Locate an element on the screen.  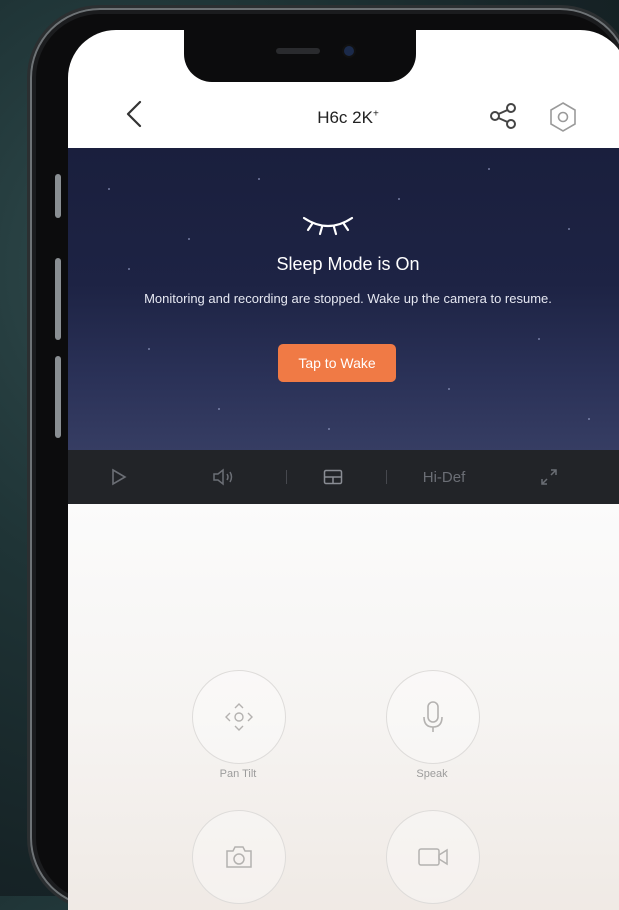
gear-icon is located at coordinates (563, 117).